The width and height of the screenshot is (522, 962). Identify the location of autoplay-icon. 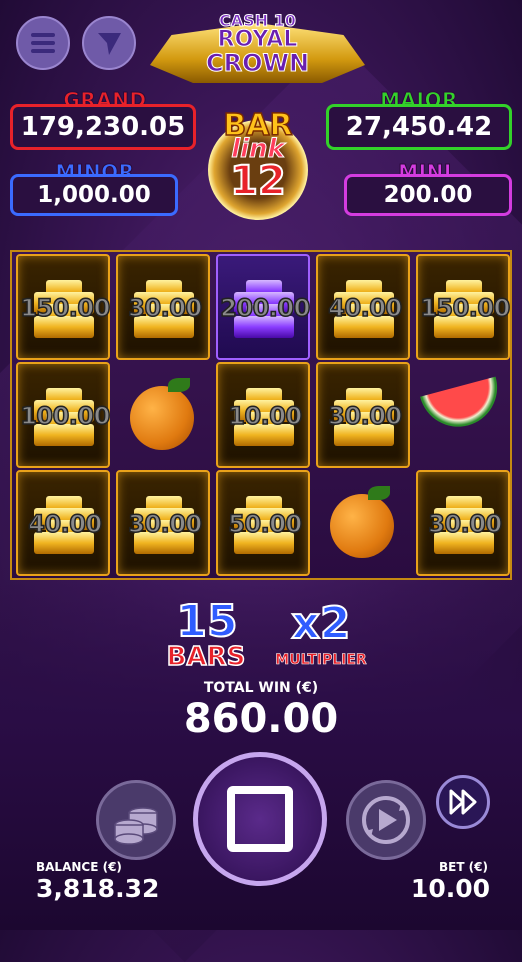
(386, 820).